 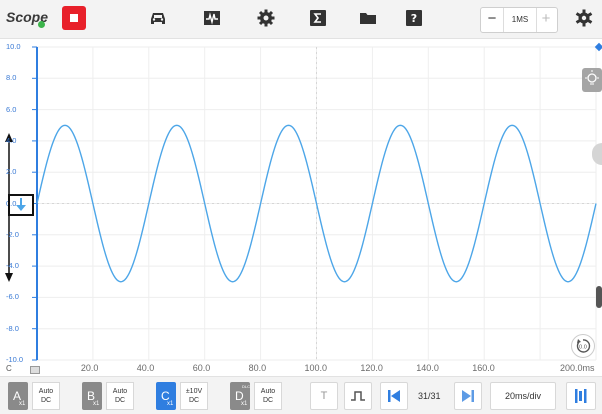 I want to click on light-bulb-button, so click(x=592, y=80).